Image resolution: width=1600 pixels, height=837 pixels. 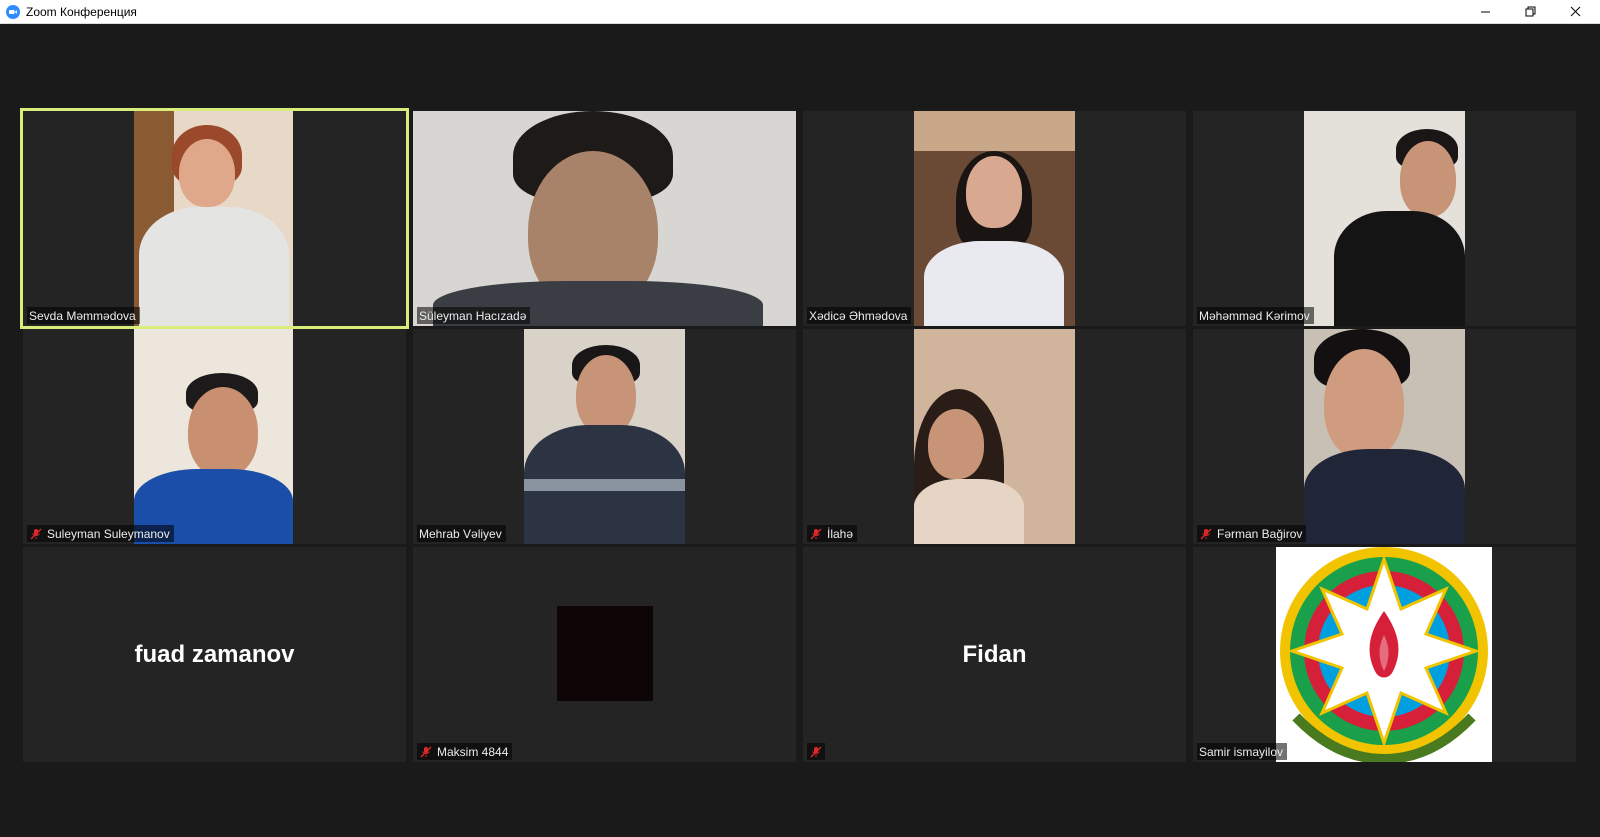 I want to click on restore-icon, so click(x=1530, y=11).